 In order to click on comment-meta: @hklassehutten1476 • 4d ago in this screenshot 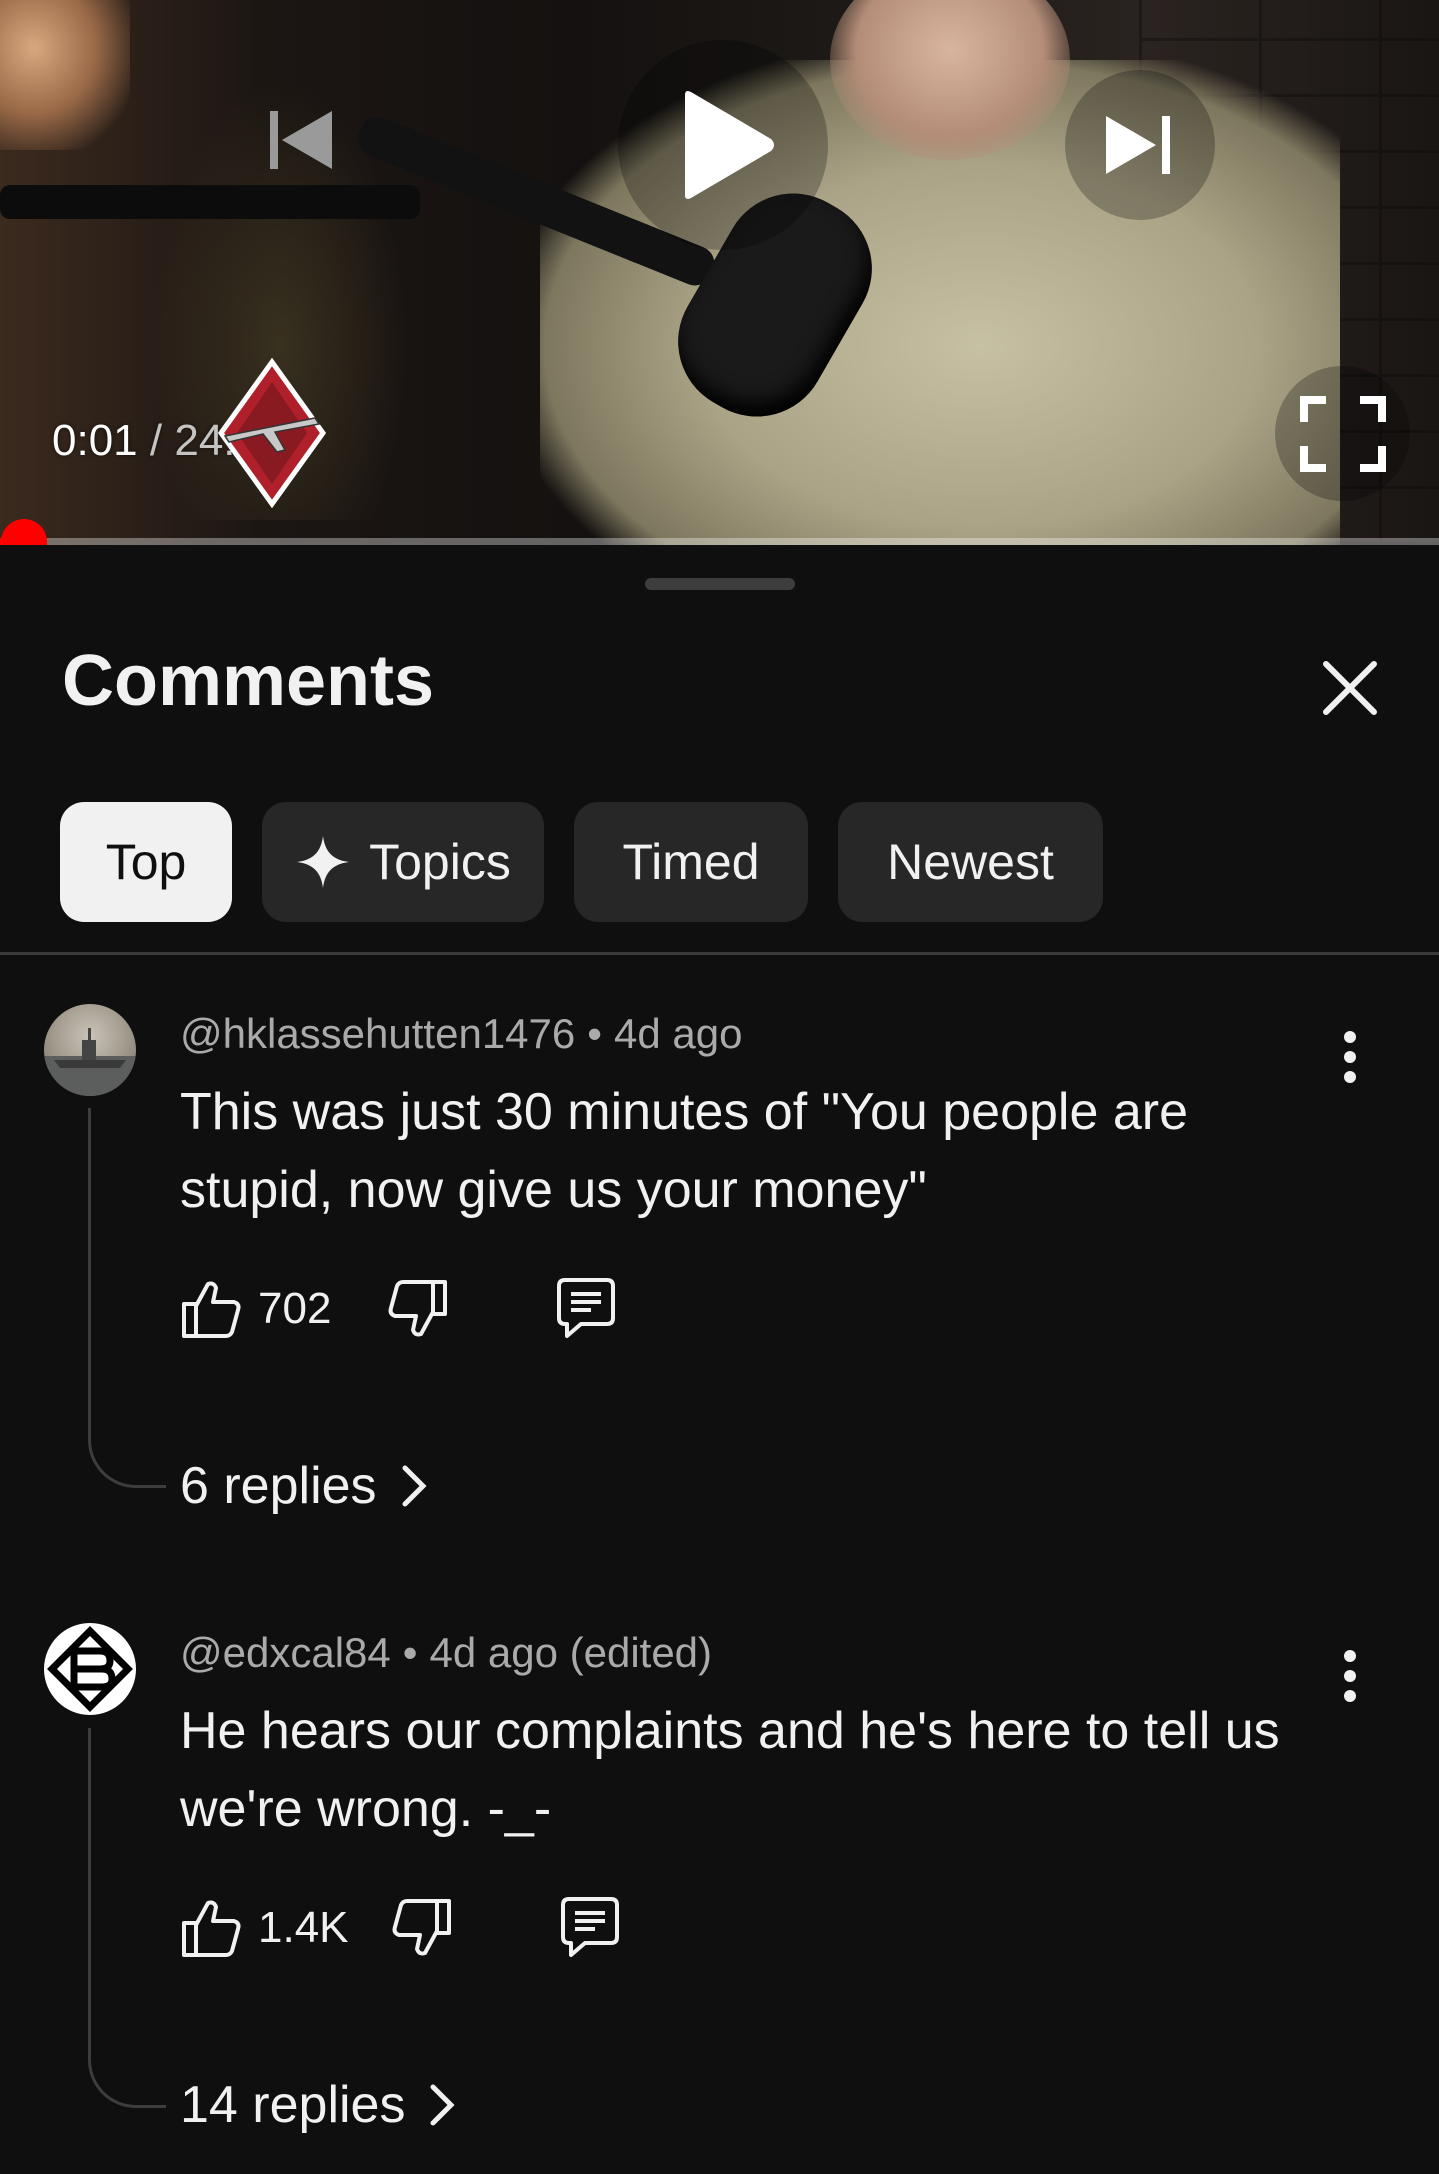, I will do `click(461, 1034)`.